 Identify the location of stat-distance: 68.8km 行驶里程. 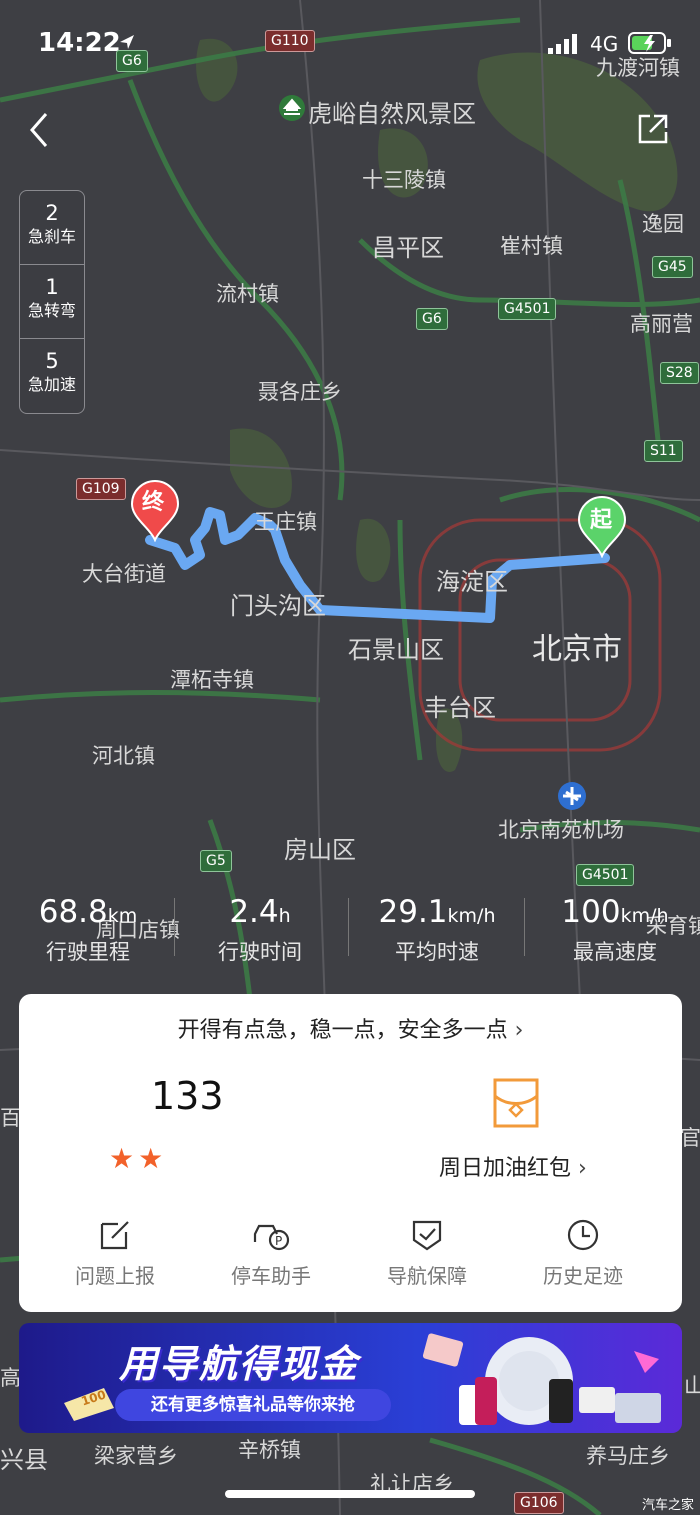
(88, 928).